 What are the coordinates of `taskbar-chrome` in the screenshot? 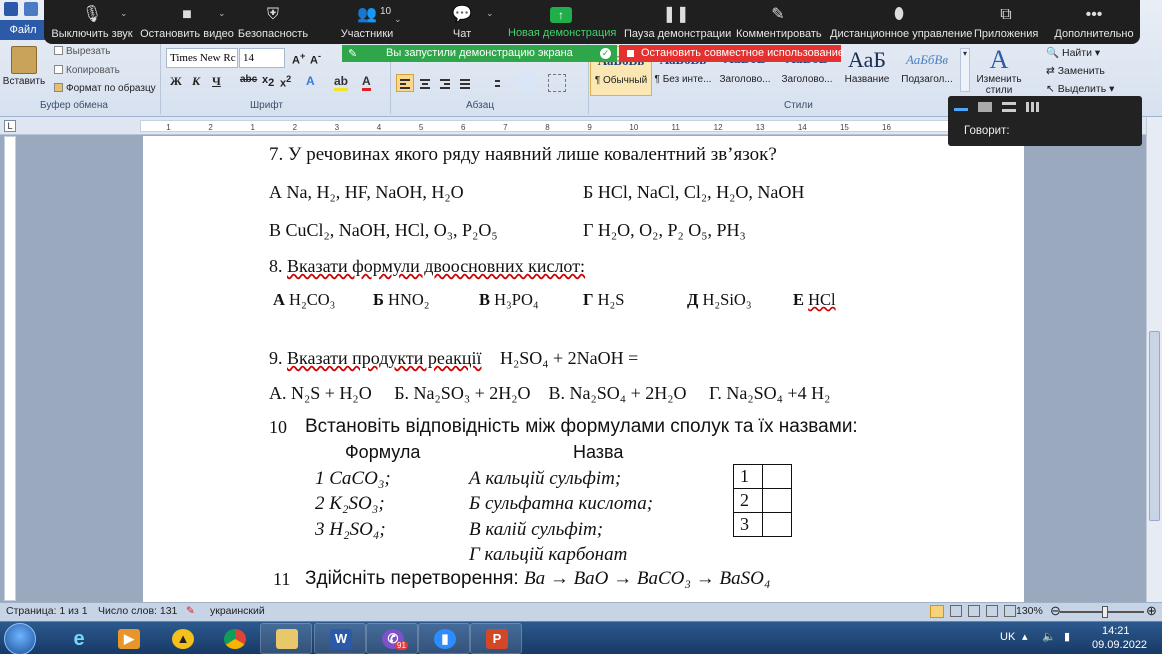 It's located at (234, 638).